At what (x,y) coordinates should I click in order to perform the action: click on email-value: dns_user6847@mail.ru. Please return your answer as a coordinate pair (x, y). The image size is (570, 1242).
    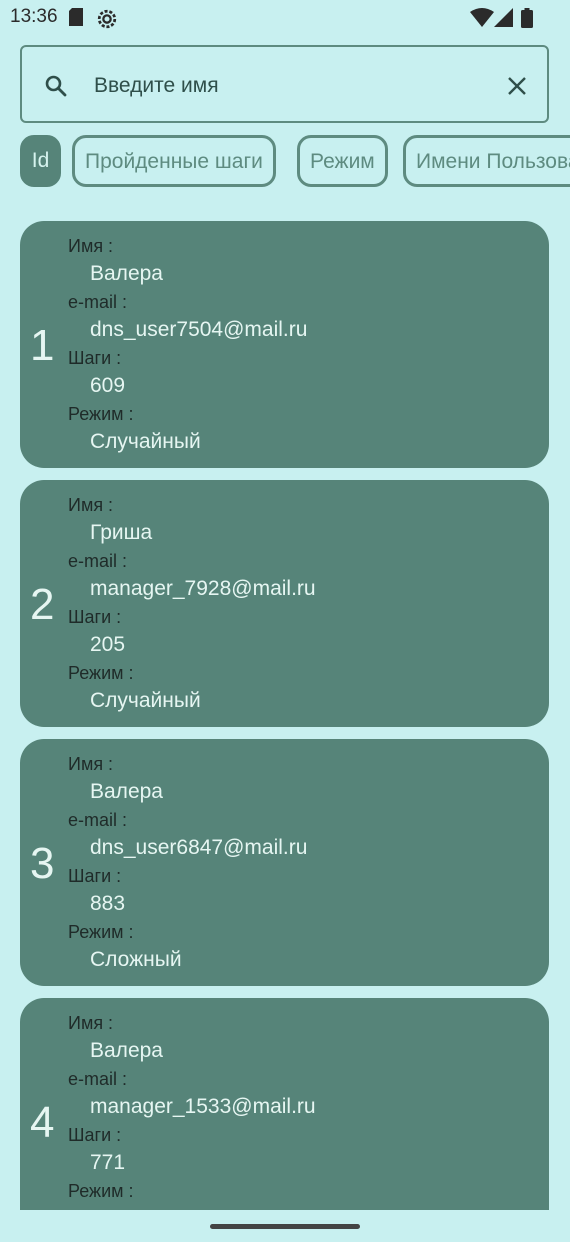
    Looking at the image, I should click on (199, 847).